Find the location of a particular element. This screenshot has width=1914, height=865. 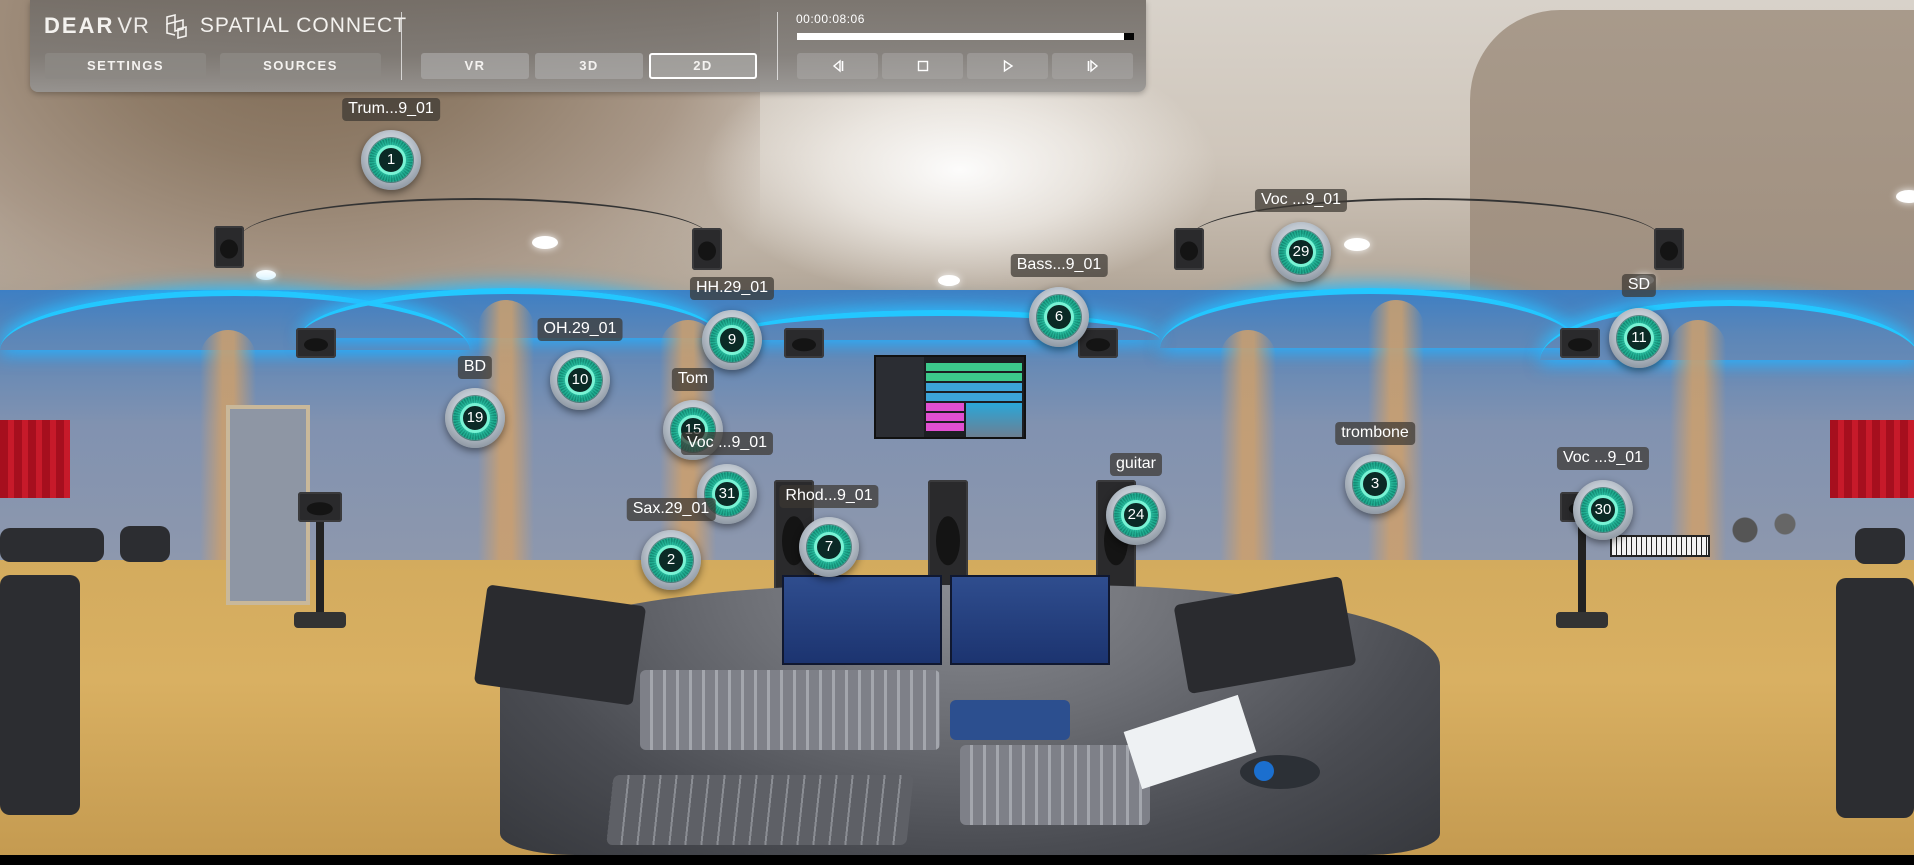

source-ring-icon: 9 is located at coordinates (732, 340).